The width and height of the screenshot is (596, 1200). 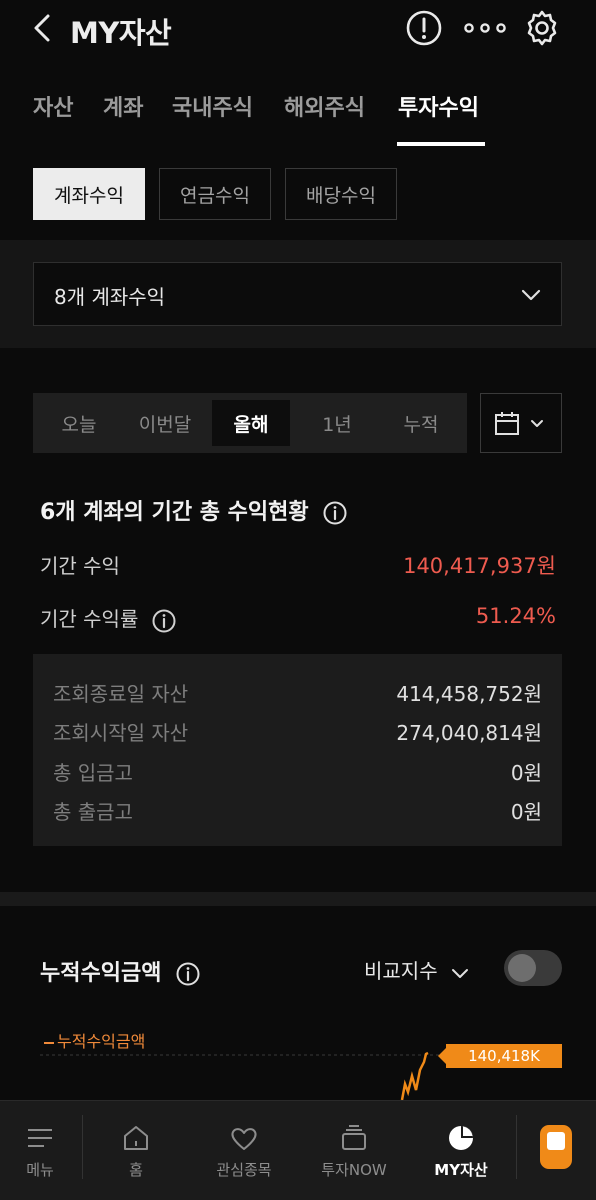 What do you see at coordinates (515, 616) in the screenshot?
I see `period-rate-value: 51.24%` at bounding box center [515, 616].